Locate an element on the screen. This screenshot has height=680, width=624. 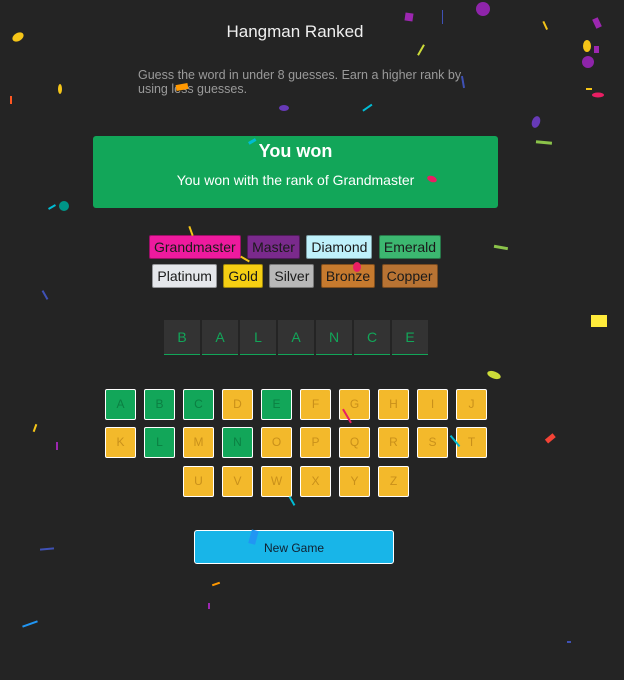
key-m: M is located at coordinates (198, 442).